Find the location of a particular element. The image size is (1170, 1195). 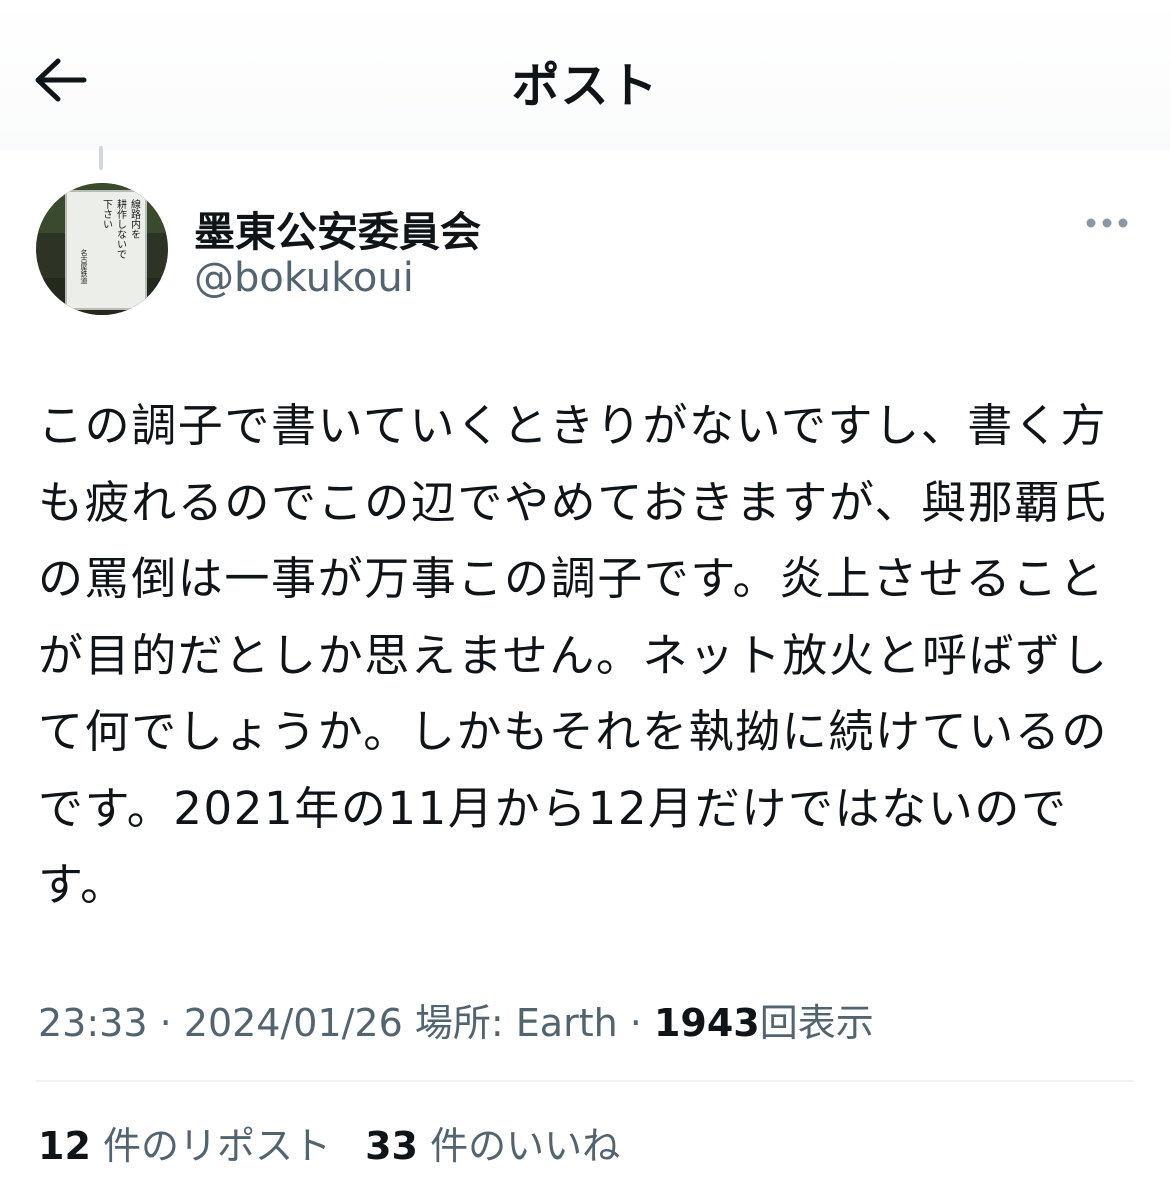

page-title: ポスト is located at coordinates (585, 86).